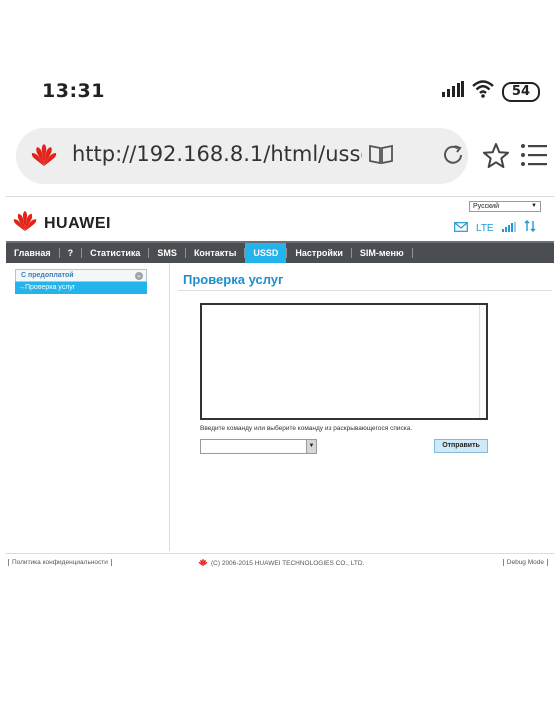  What do you see at coordinates (50, 287) in the screenshot?
I see `sidebar-item-label: Проверка услуг` at bounding box center [50, 287].